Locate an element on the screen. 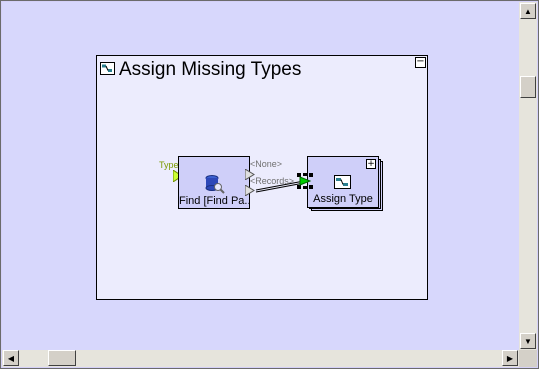  output-port-records-arrow is located at coordinates (250, 190).